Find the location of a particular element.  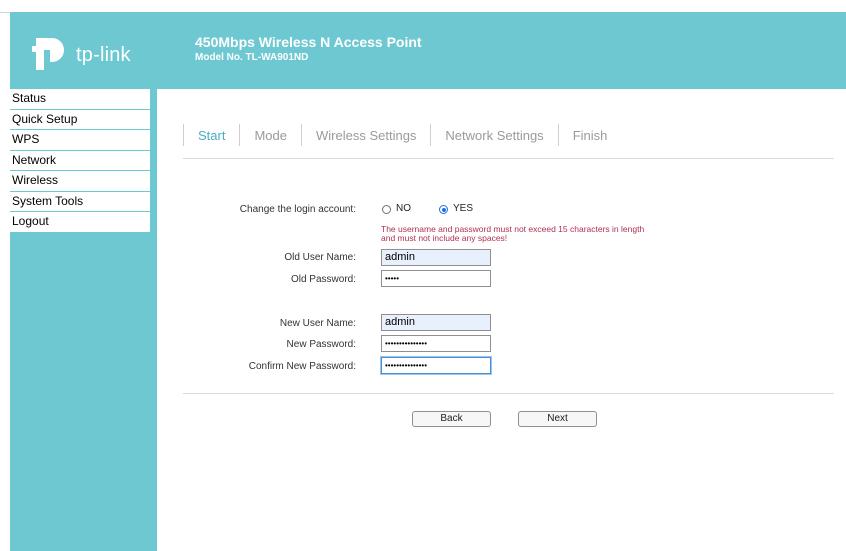

back-button: Back is located at coordinates (451, 419).